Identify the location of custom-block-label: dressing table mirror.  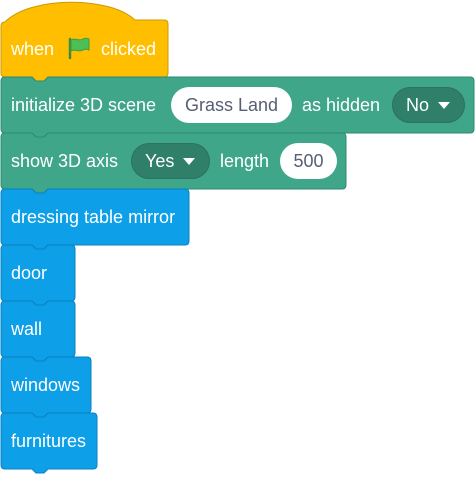
(93, 217).